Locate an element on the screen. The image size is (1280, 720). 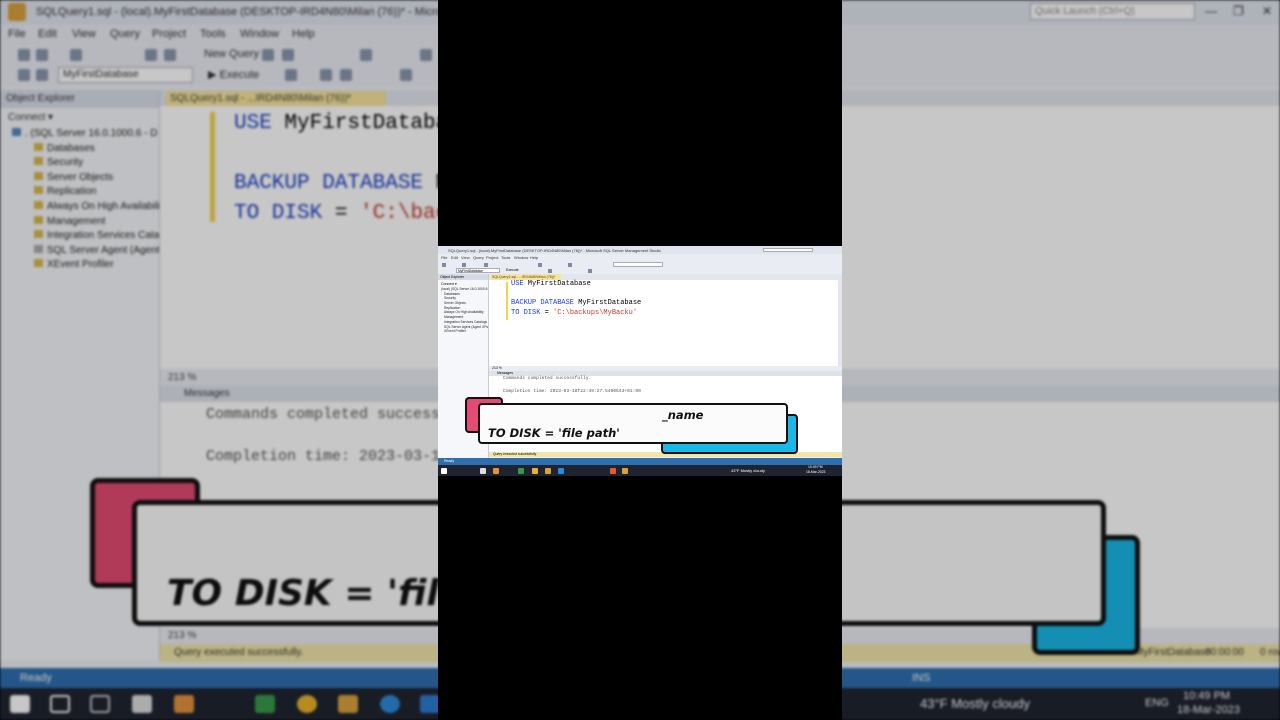
tree-server-node: . (SQL Server 16.0.1000.6 - D is located at coordinates (79, 135).